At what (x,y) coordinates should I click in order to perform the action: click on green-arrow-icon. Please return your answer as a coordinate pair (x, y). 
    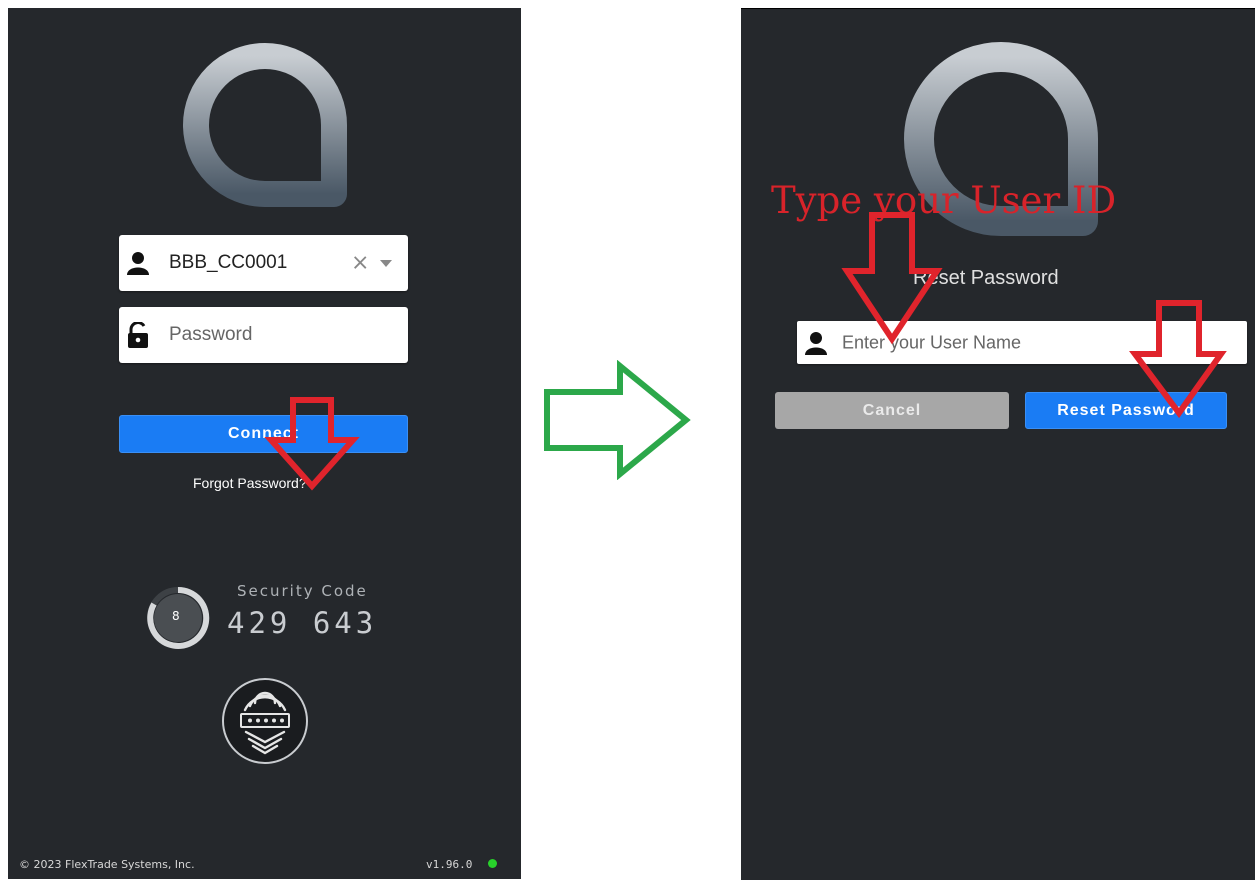
    Looking at the image, I should click on (617, 420).